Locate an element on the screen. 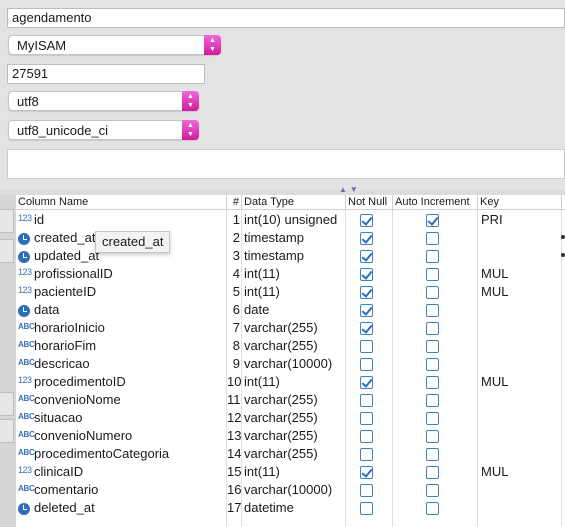  table-row: 123 profissionalID 4 int(11) MUL is located at coordinates (290, 274).